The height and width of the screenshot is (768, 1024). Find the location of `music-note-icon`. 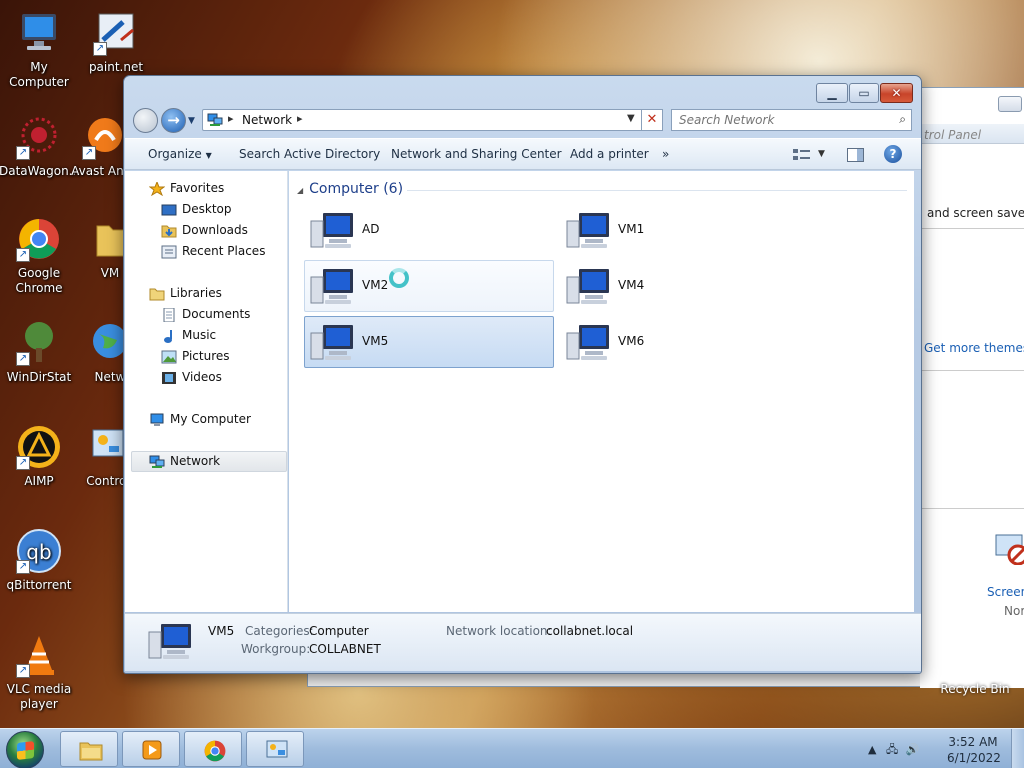

music-note-icon is located at coordinates (169, 336).